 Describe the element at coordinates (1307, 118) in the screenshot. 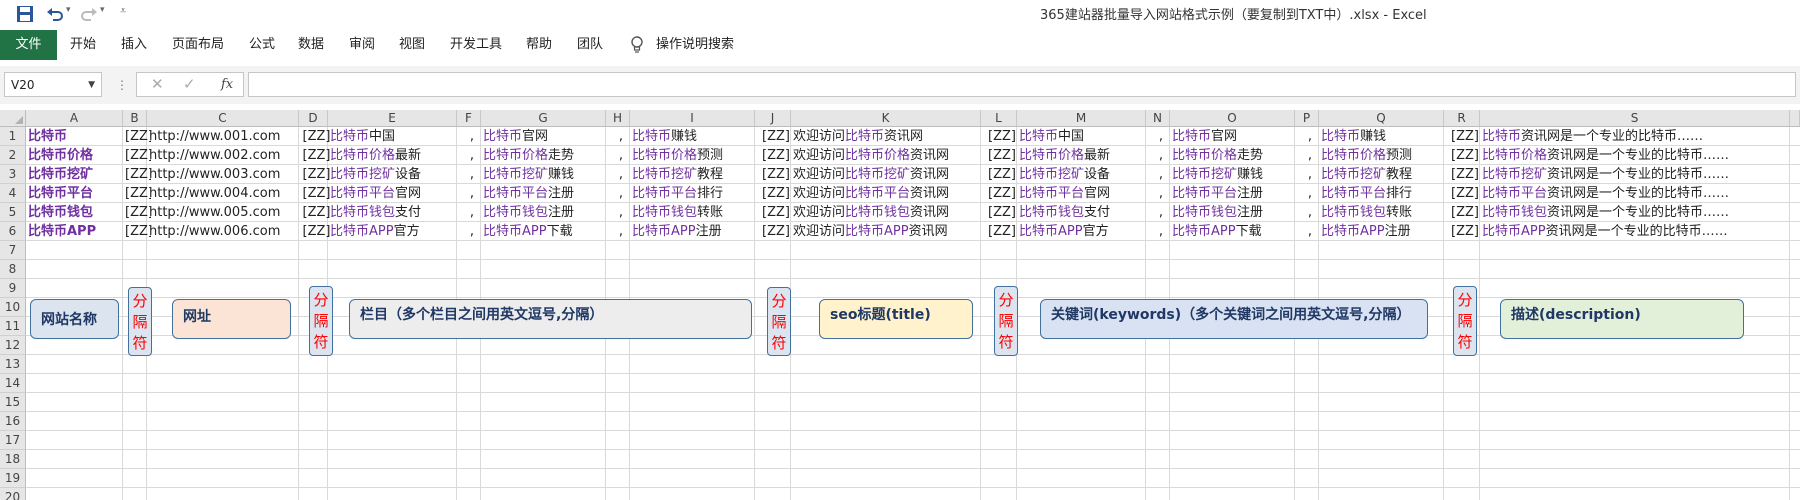

I see `column-header-p: P` at that location.